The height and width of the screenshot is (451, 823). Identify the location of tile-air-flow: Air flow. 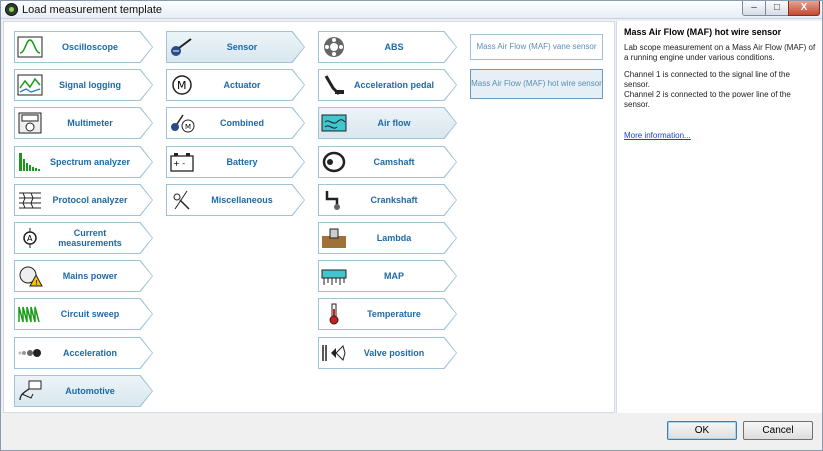
(387, 123).